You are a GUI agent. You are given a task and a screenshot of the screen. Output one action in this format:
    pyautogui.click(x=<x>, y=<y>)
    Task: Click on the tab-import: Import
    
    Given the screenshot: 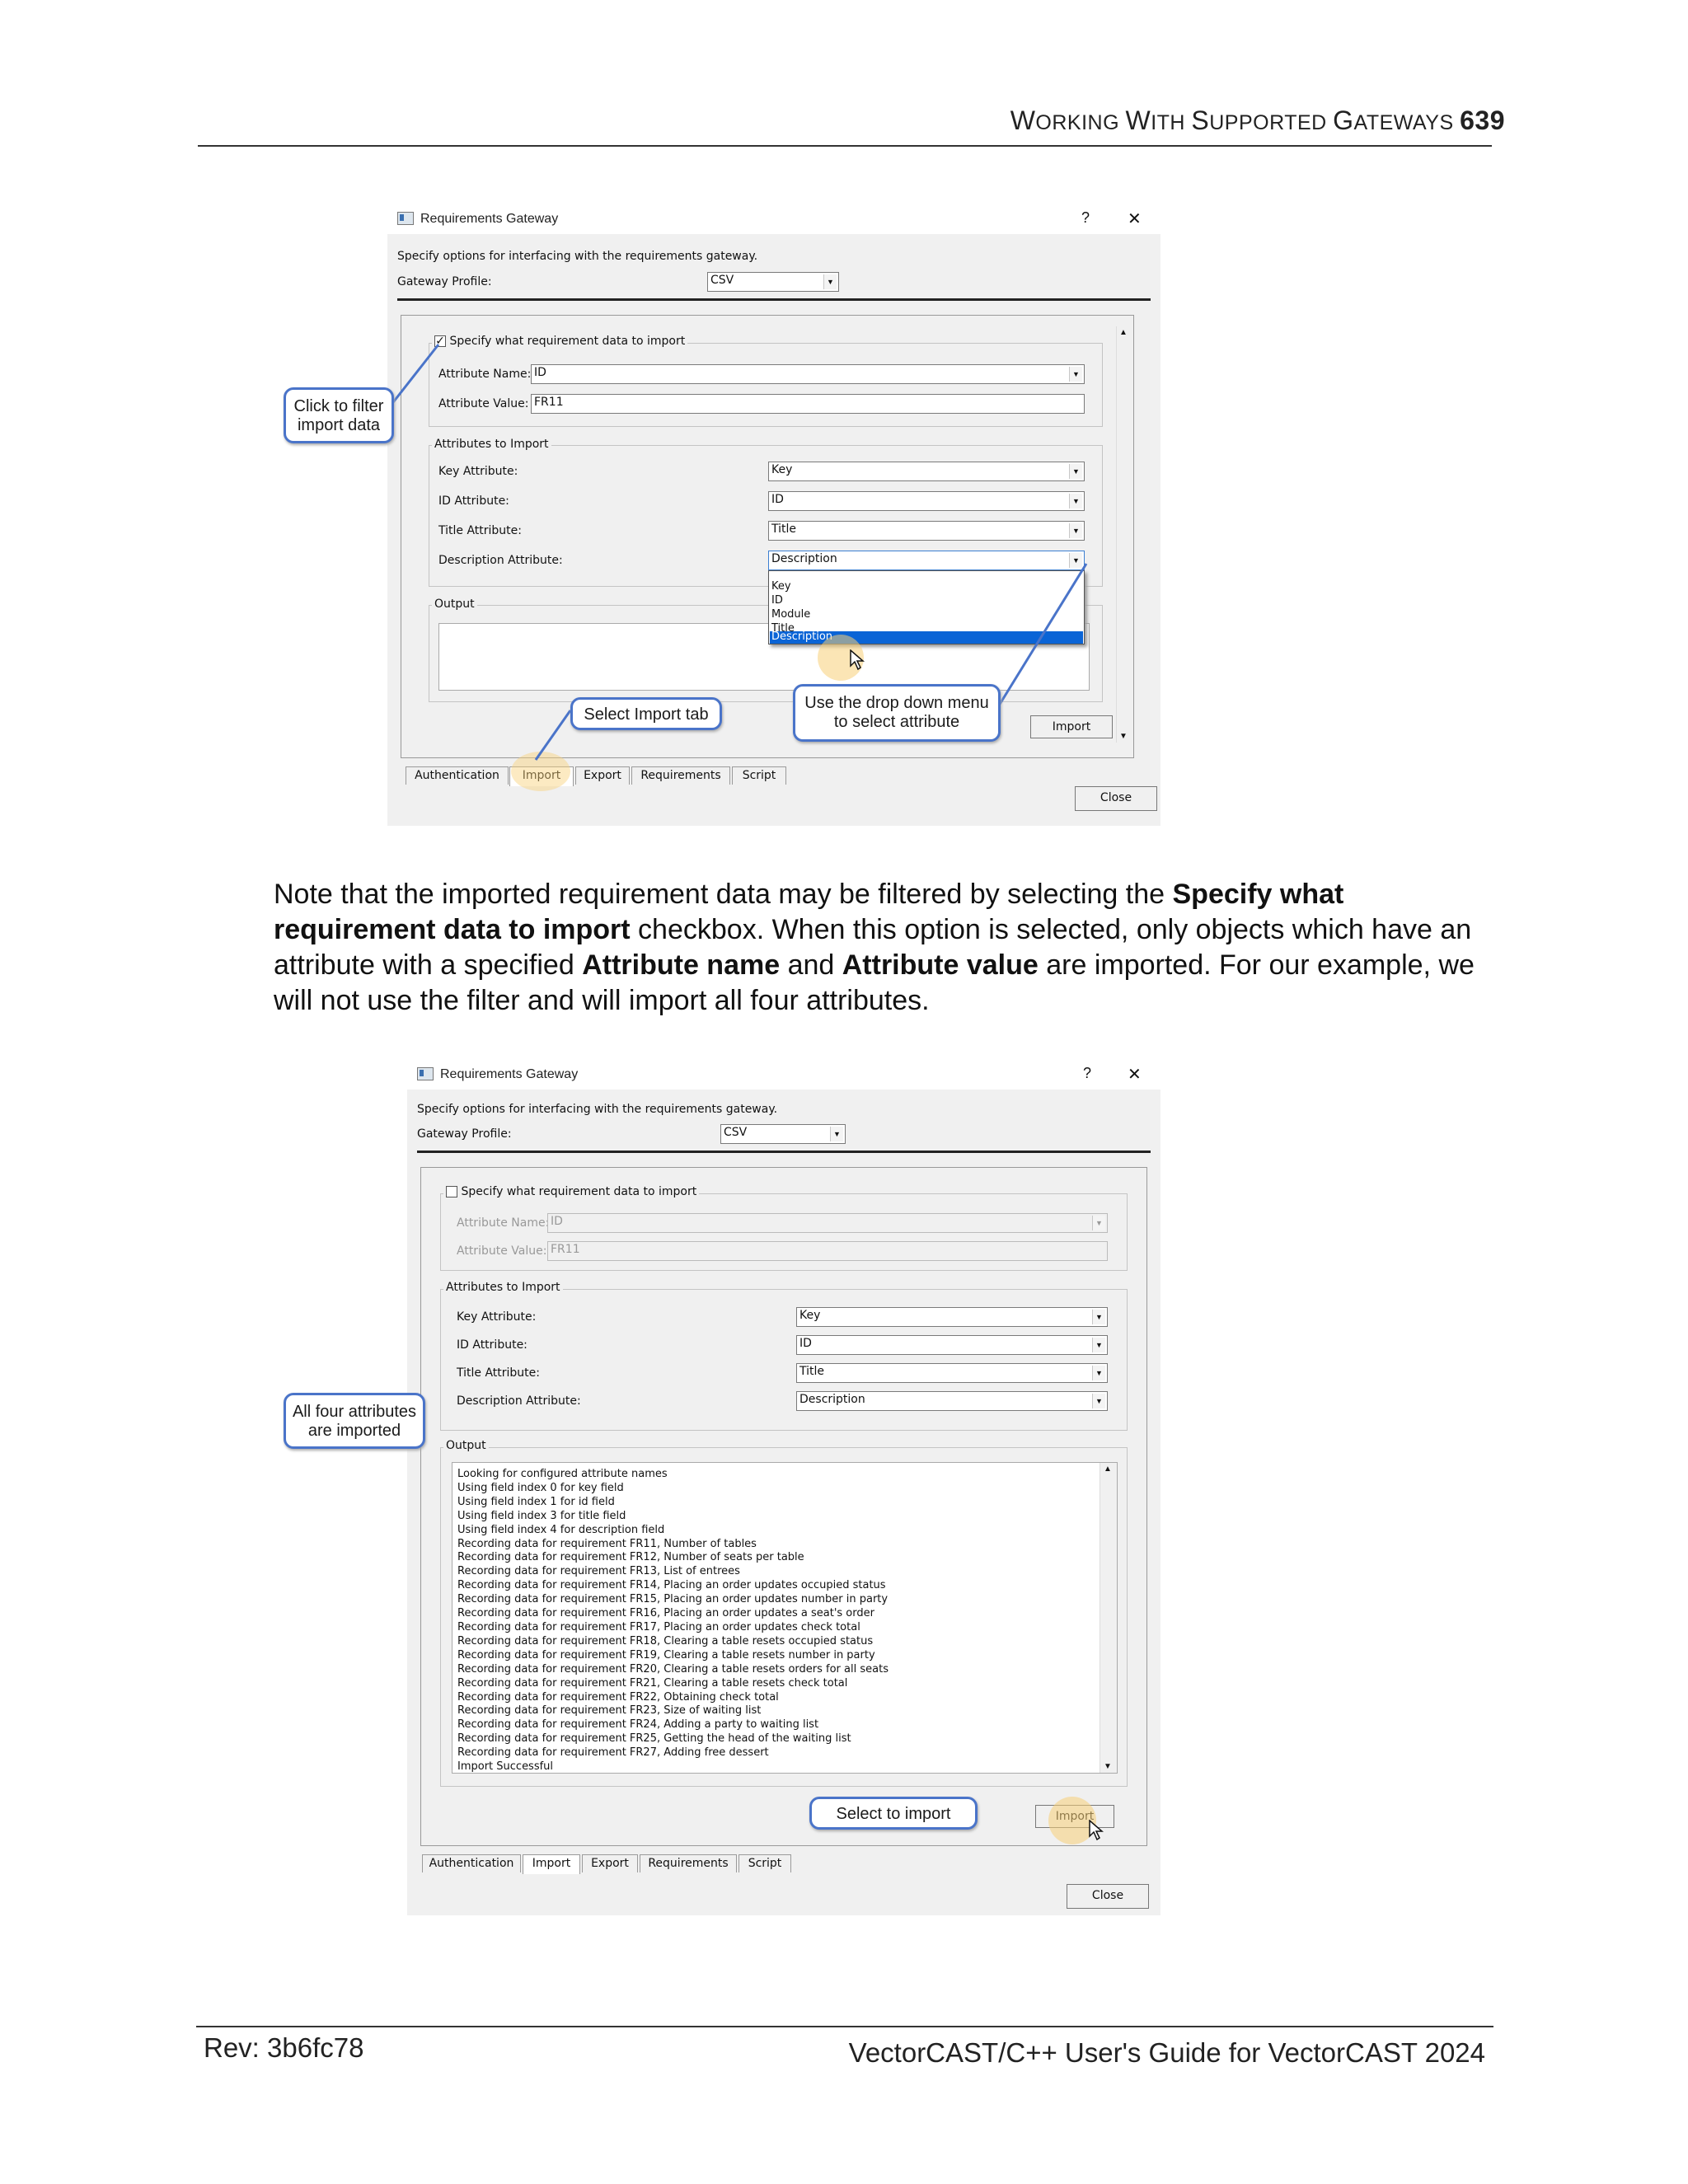 What is the action you would take?
    pyautogui.click(x=552, y=1864)
    